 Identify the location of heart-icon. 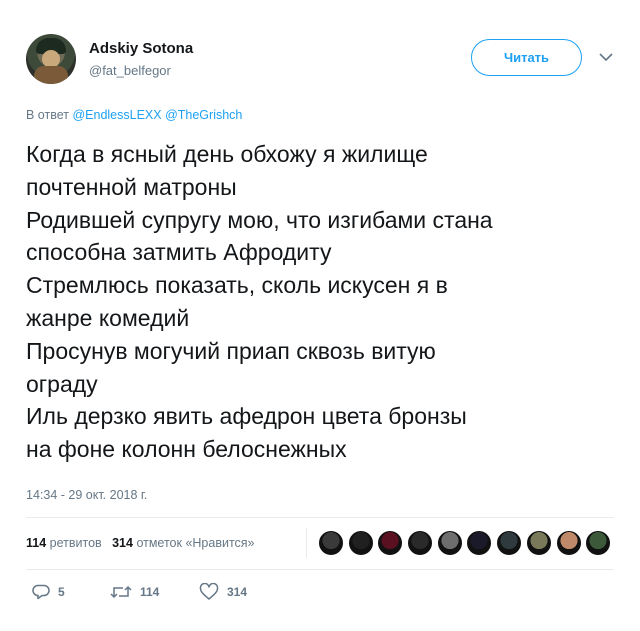
(209, 591).